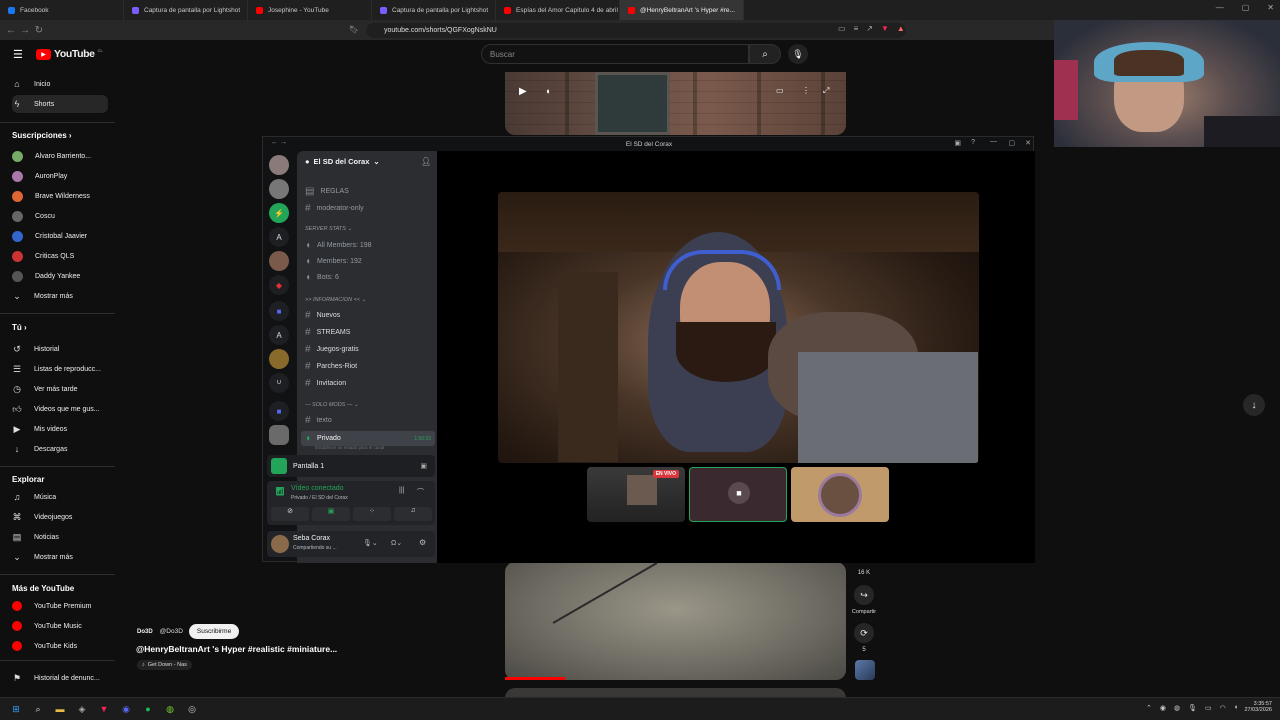 This screenshot has height=720, width=1280. Describe the element at coordinates (396, 543) in the screenshot. I see `headphones-icon: Ω⌄` at that location.